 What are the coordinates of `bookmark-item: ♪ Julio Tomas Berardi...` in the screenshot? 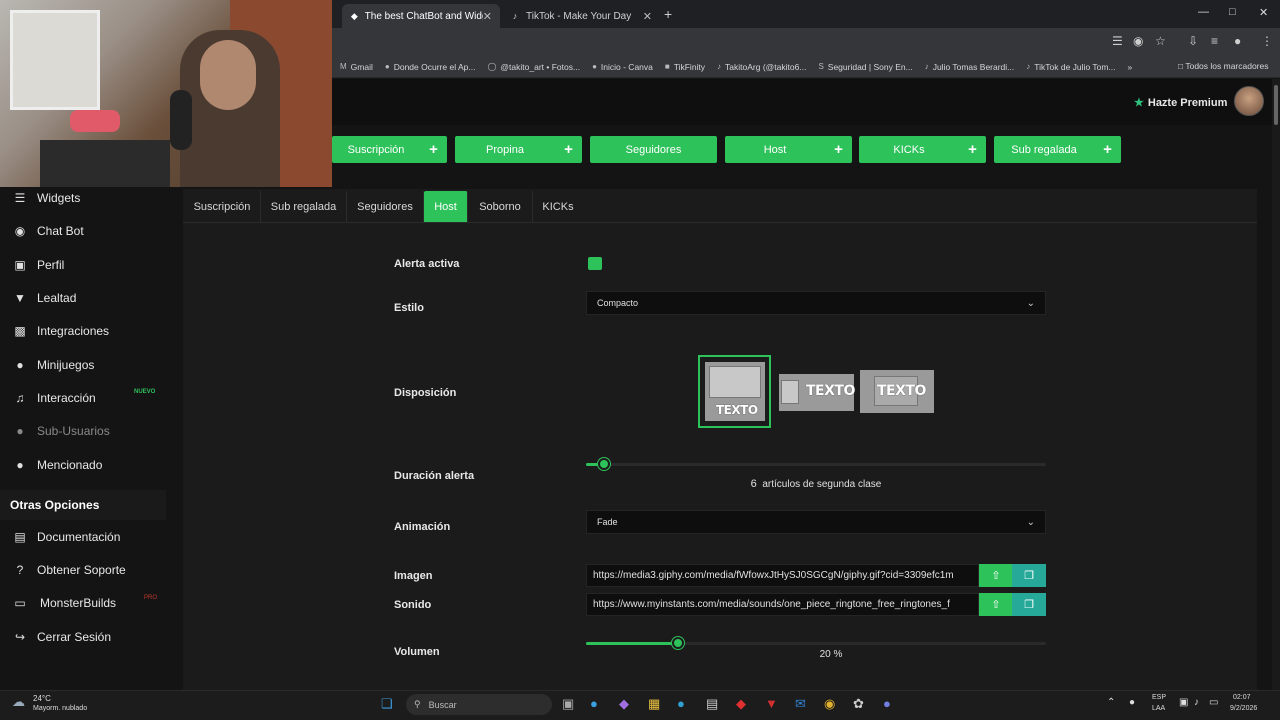 It's located at (970, 67).